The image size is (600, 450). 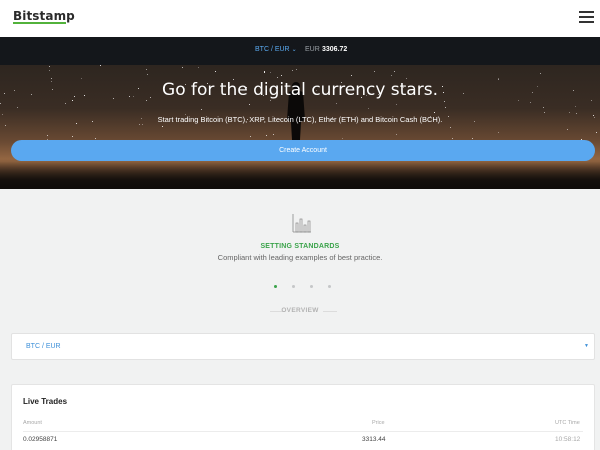 I want to click on hero-ground, so click(x=300, y=174).